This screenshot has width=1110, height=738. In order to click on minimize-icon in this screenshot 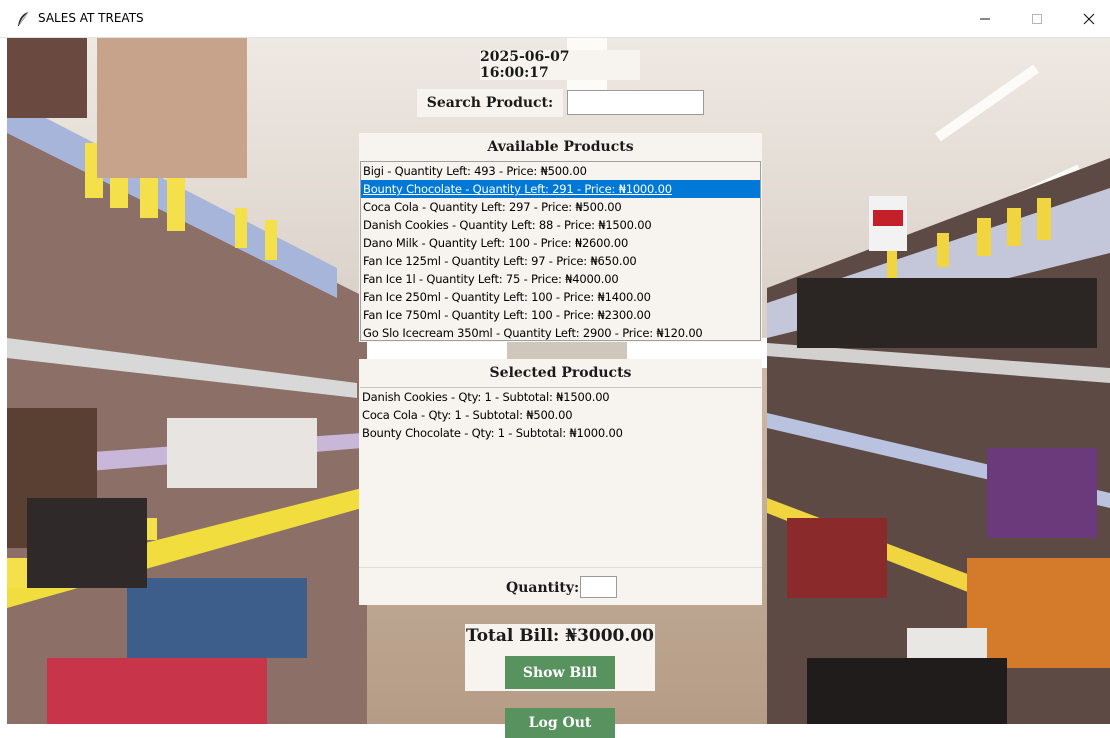, I will do `click(985, 19)`.